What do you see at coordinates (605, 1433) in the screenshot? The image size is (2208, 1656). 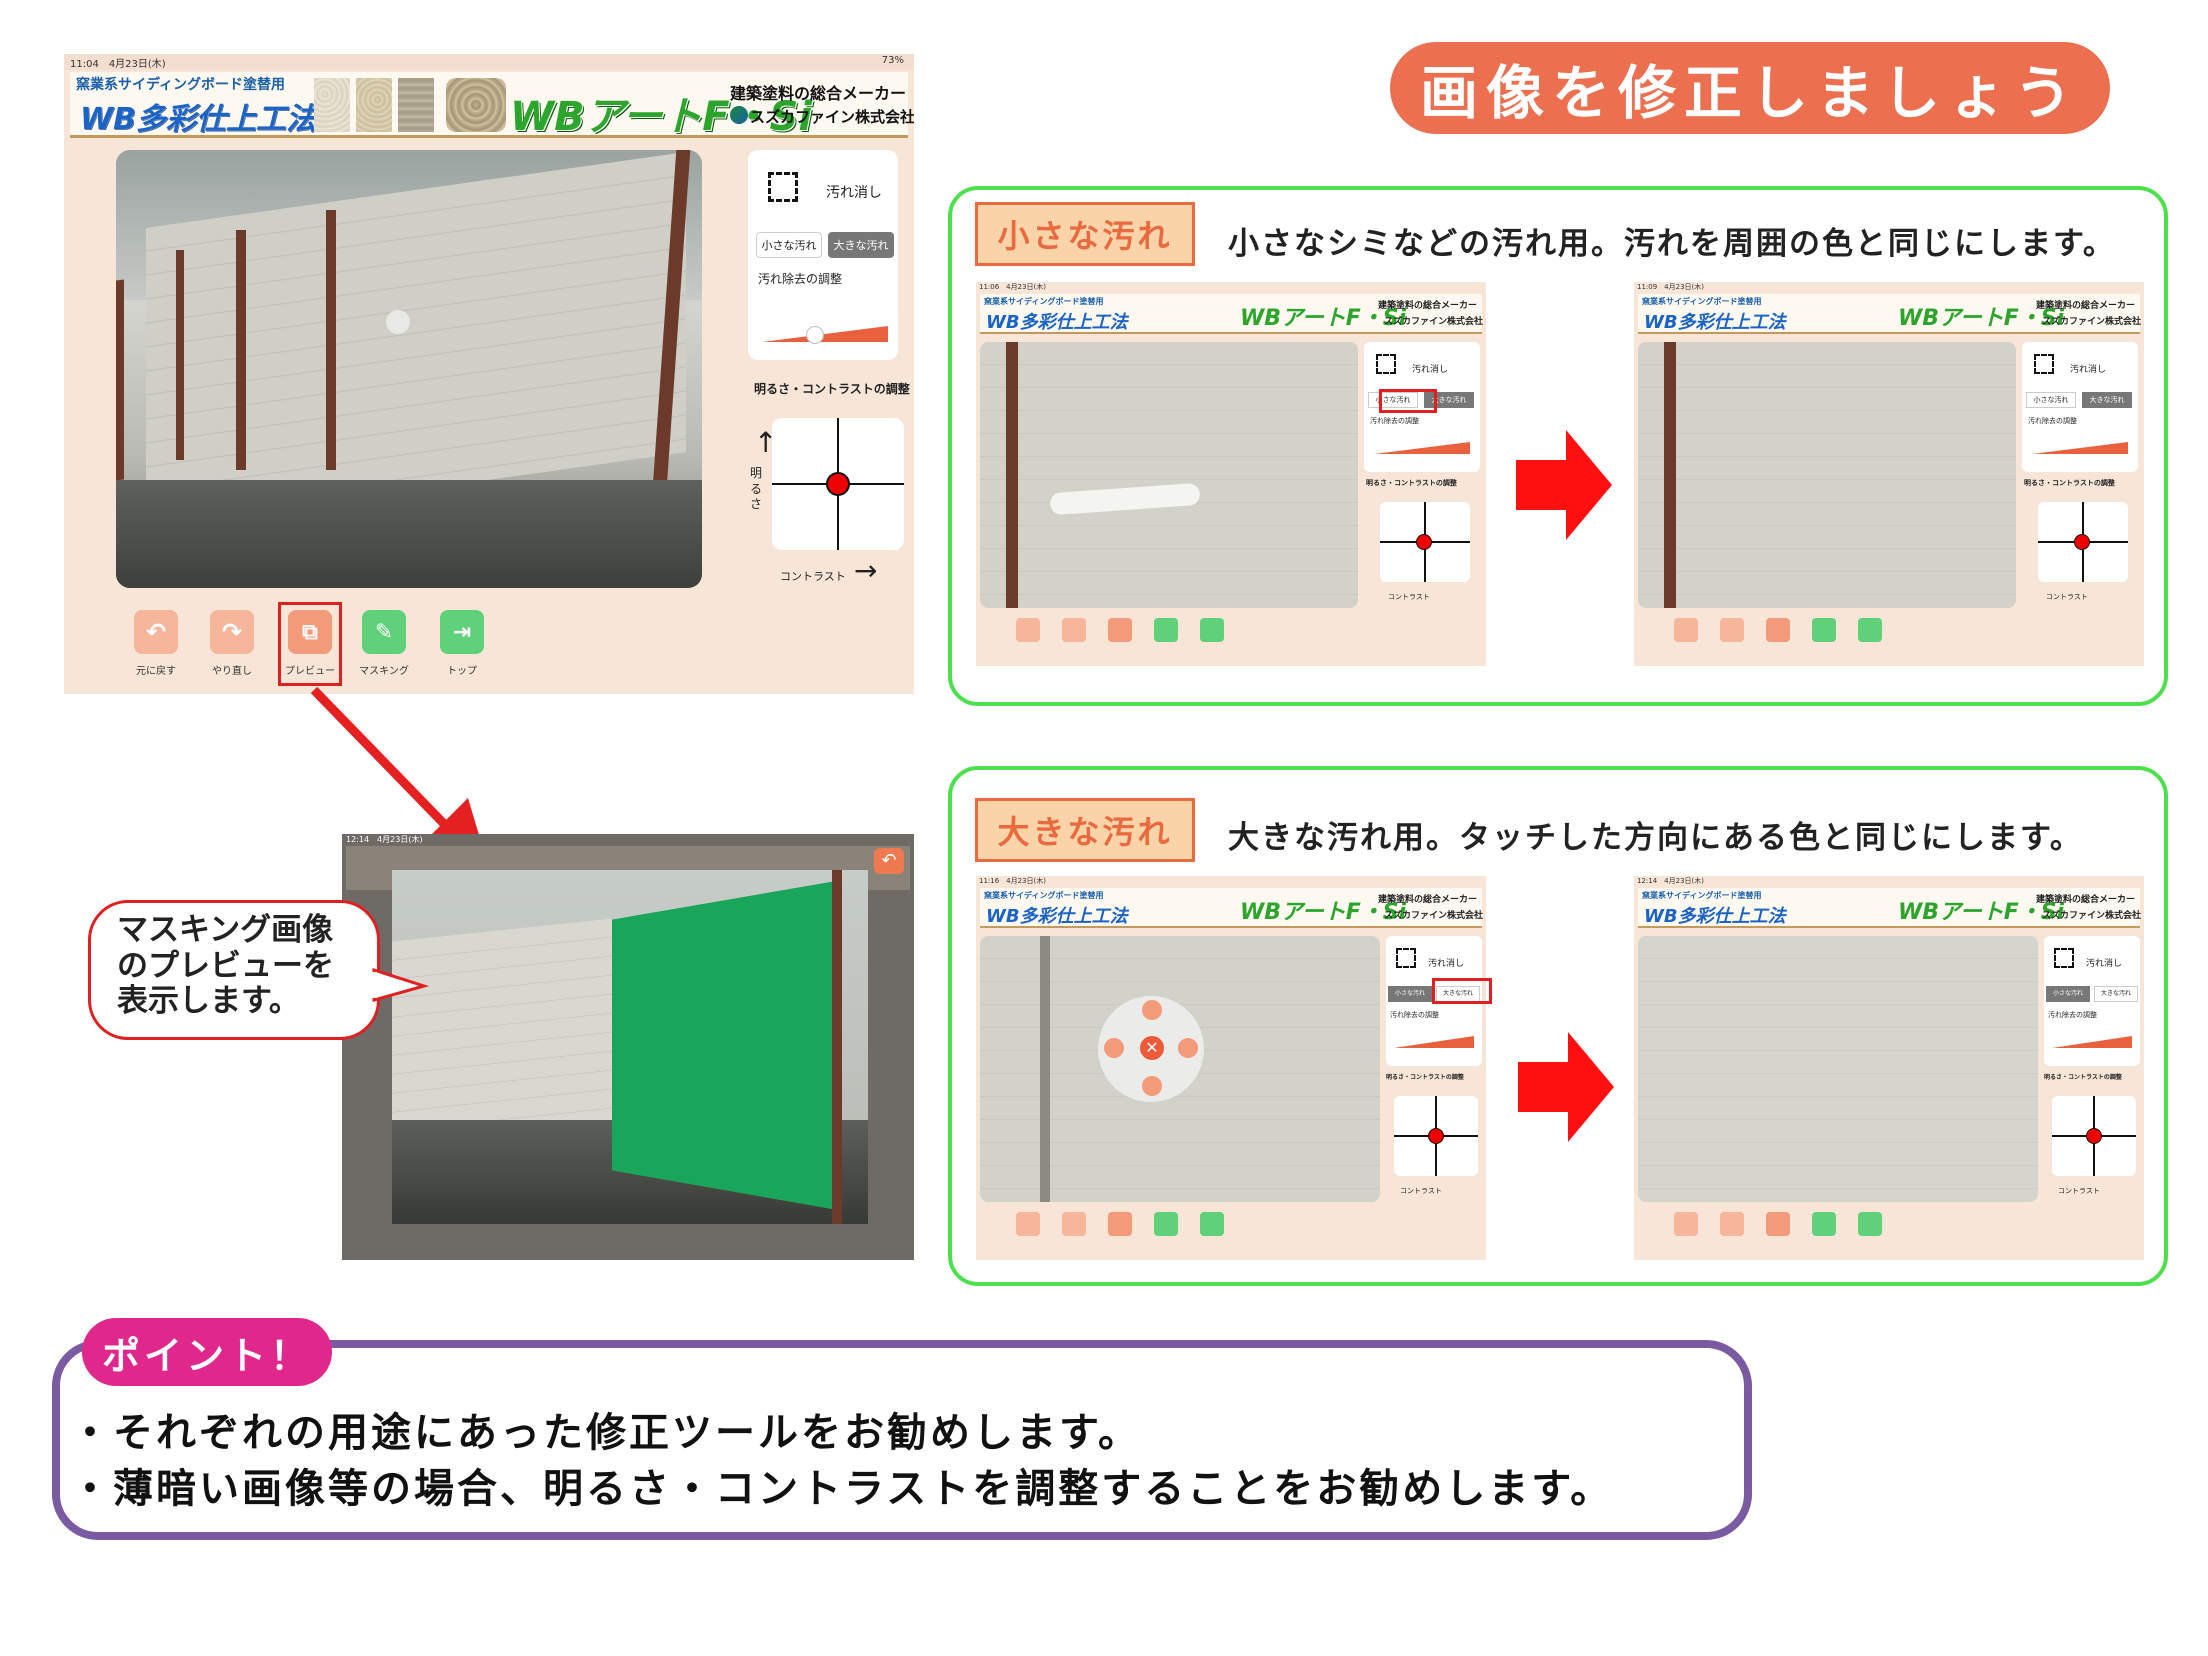 I see `point-line-1: ・それぞれの用途にあった修正ツールをお勧めします。` at bounding box center [605, 1433].